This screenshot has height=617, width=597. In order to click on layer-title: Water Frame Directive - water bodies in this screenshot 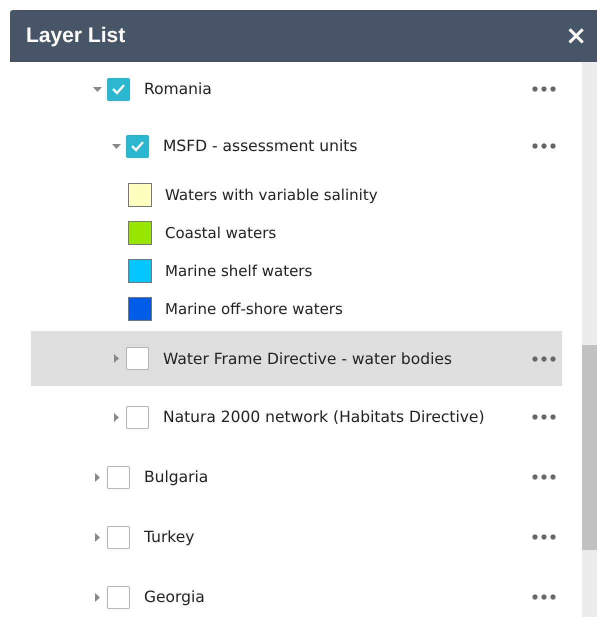, I will do `click(308, 359)`.